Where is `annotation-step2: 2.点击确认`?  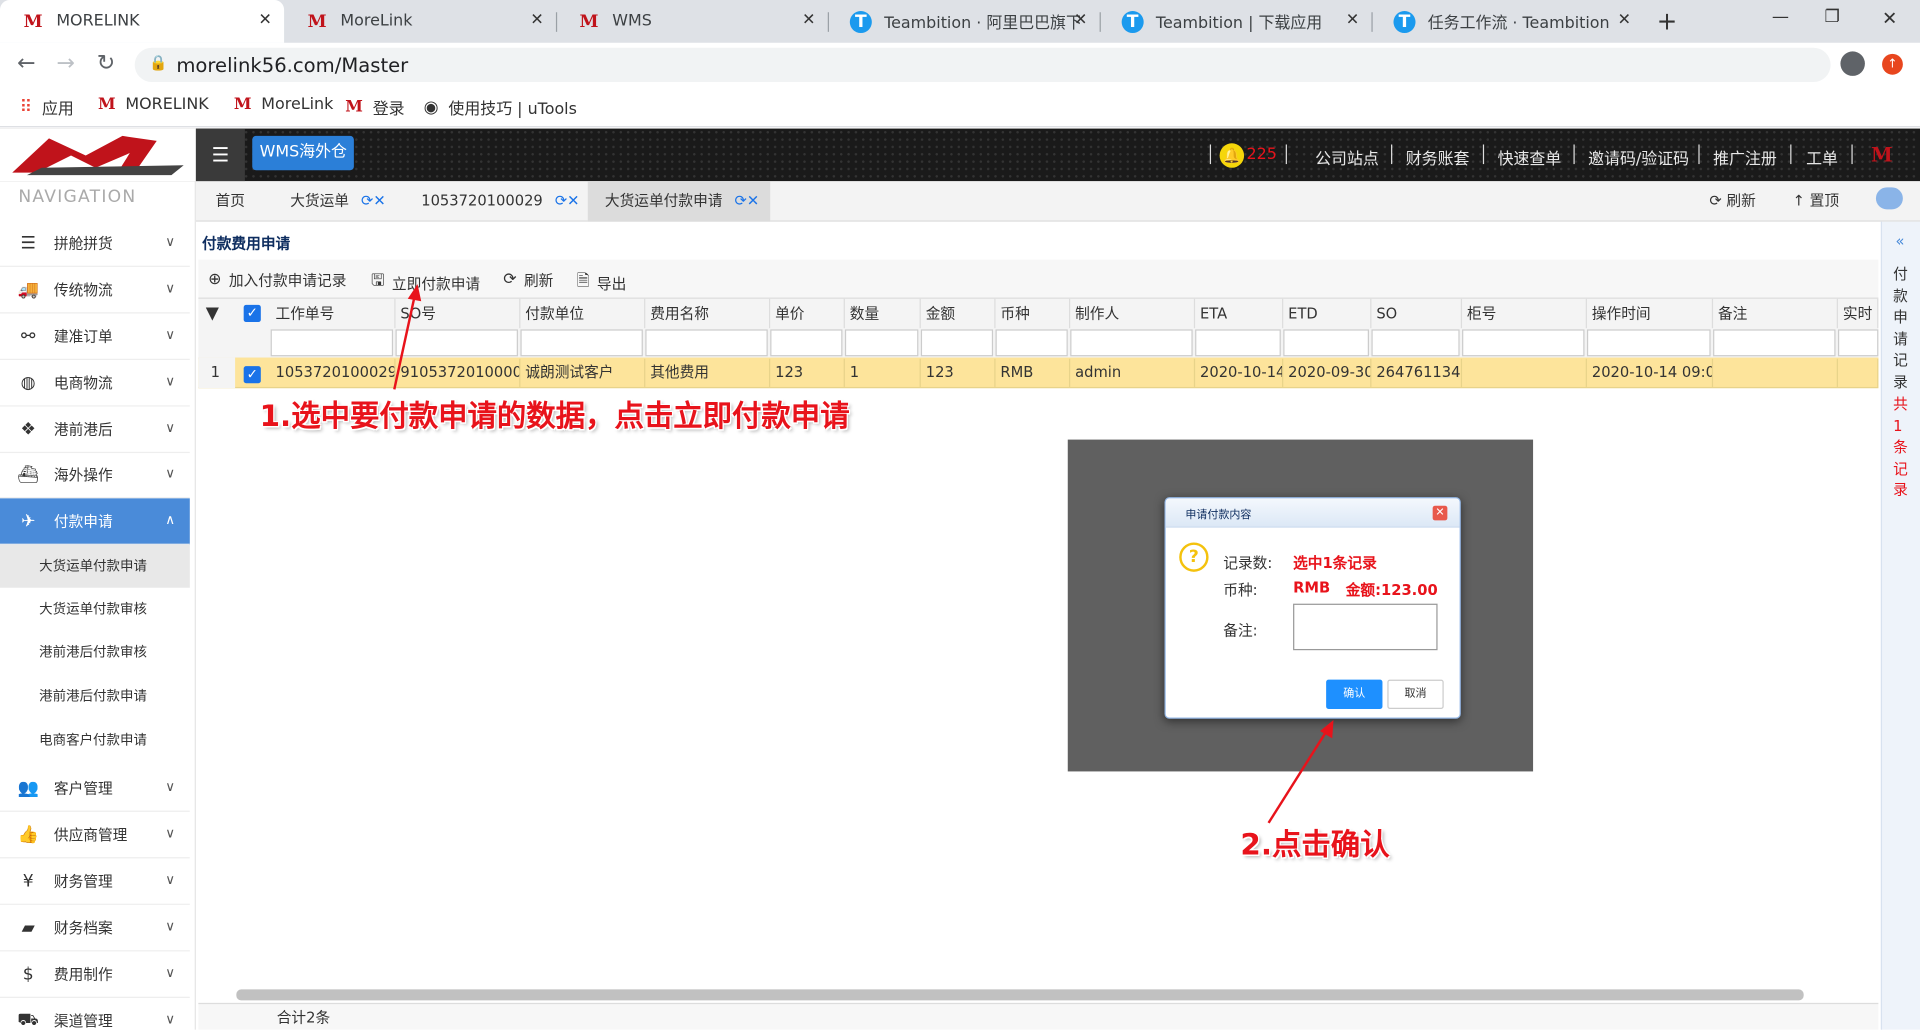
annotation-step2: 2.点击确认 is located at coordinates (1315, 845).